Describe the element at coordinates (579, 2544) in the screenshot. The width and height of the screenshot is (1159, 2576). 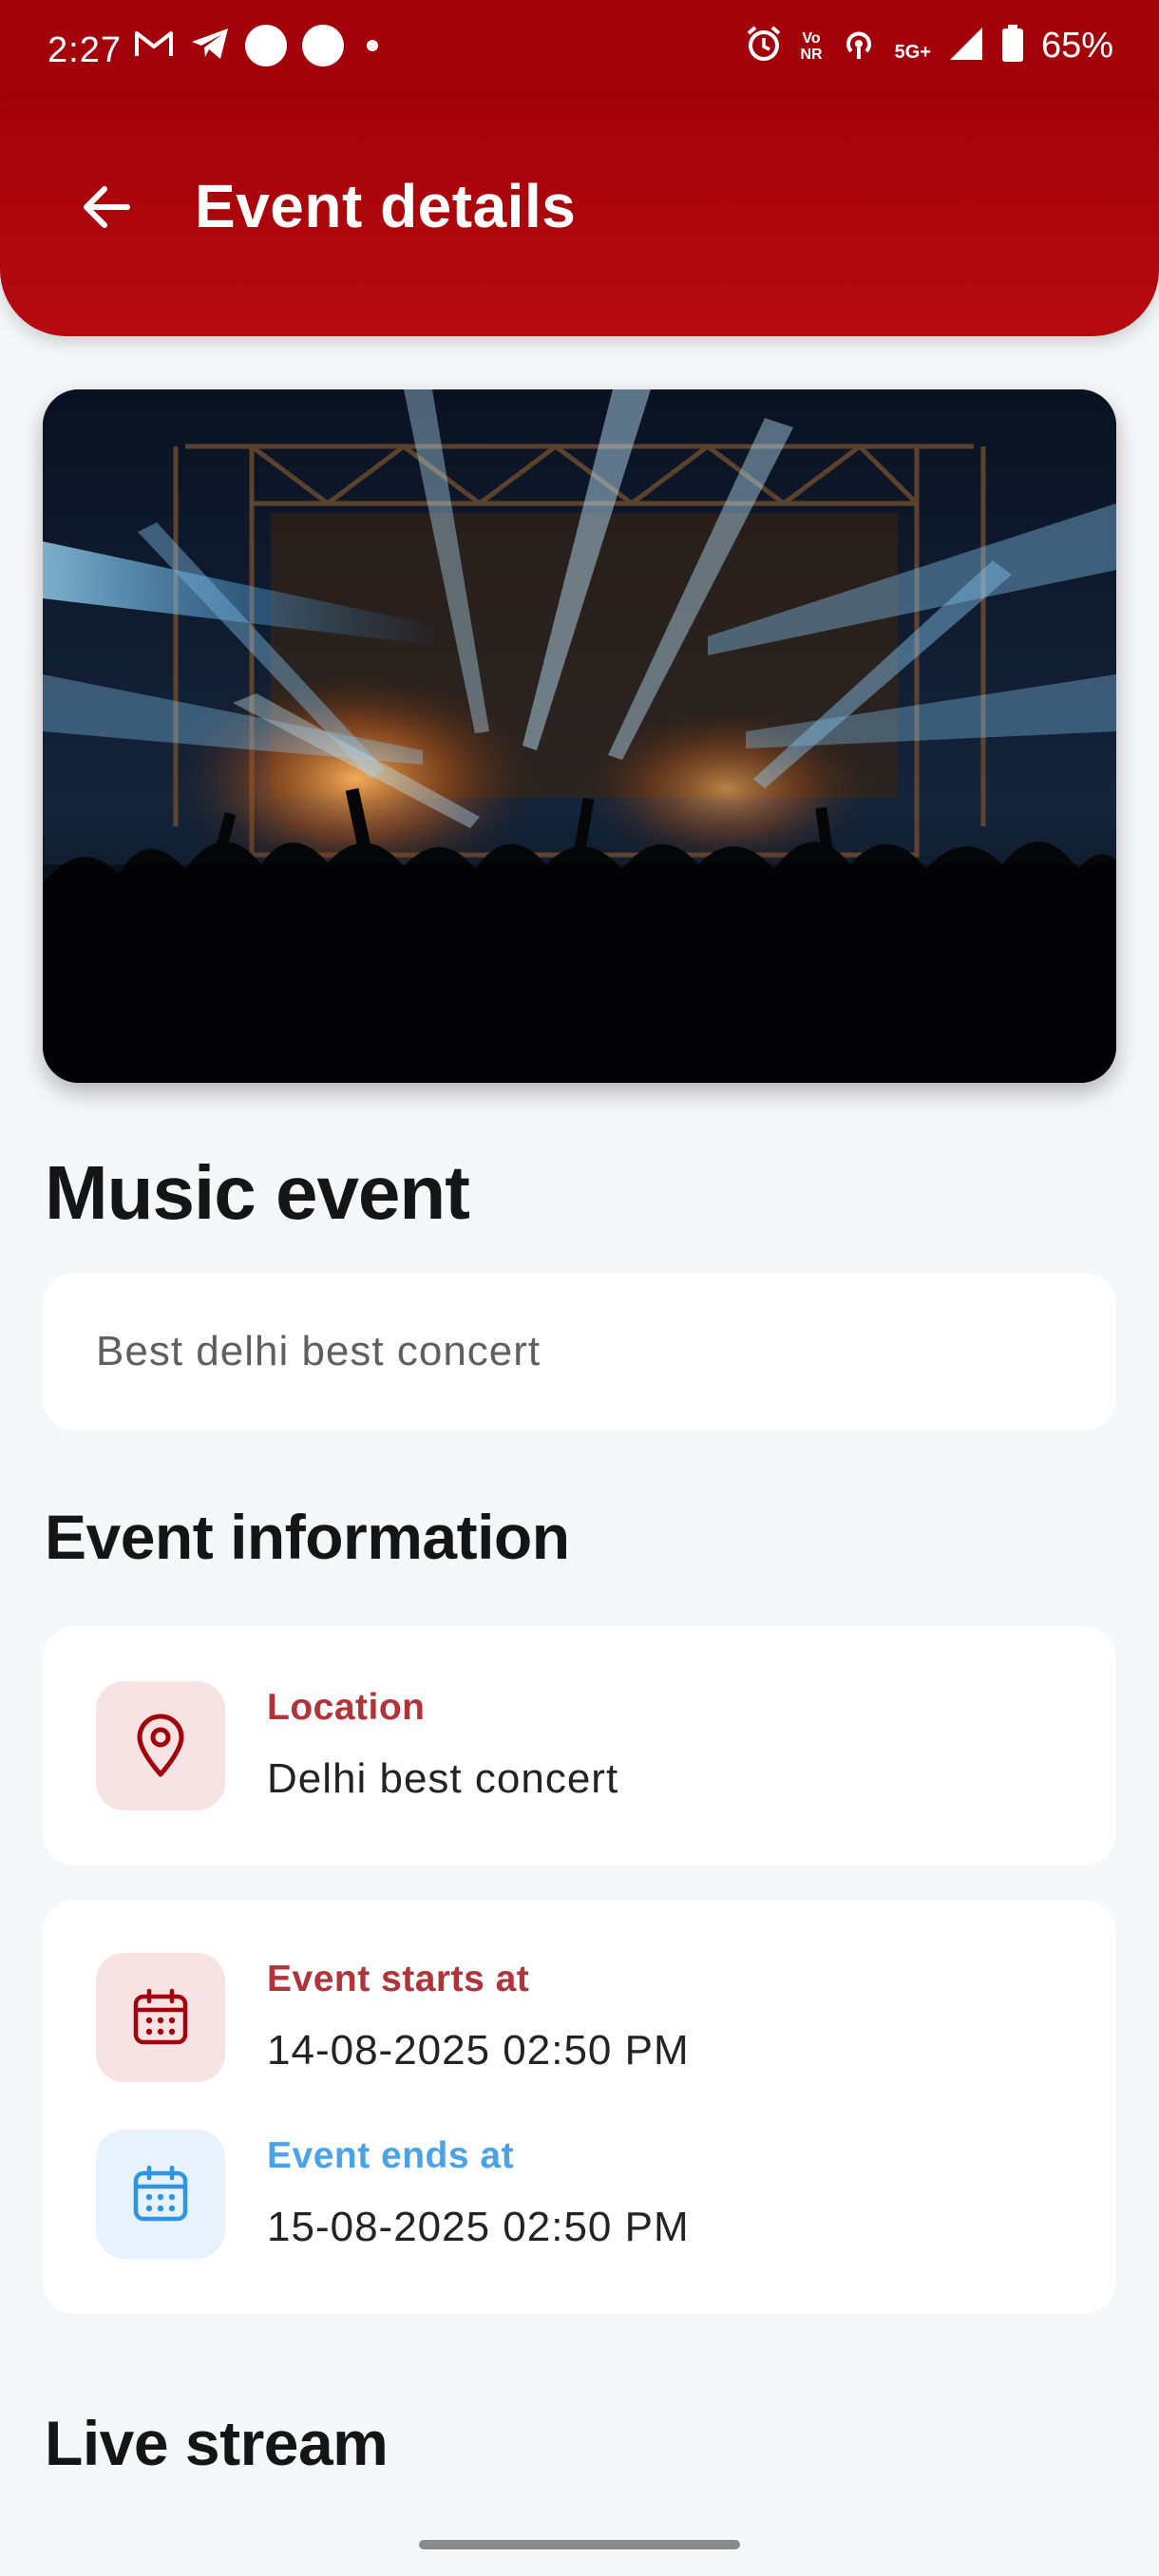
I see `home-indicator` at that location.